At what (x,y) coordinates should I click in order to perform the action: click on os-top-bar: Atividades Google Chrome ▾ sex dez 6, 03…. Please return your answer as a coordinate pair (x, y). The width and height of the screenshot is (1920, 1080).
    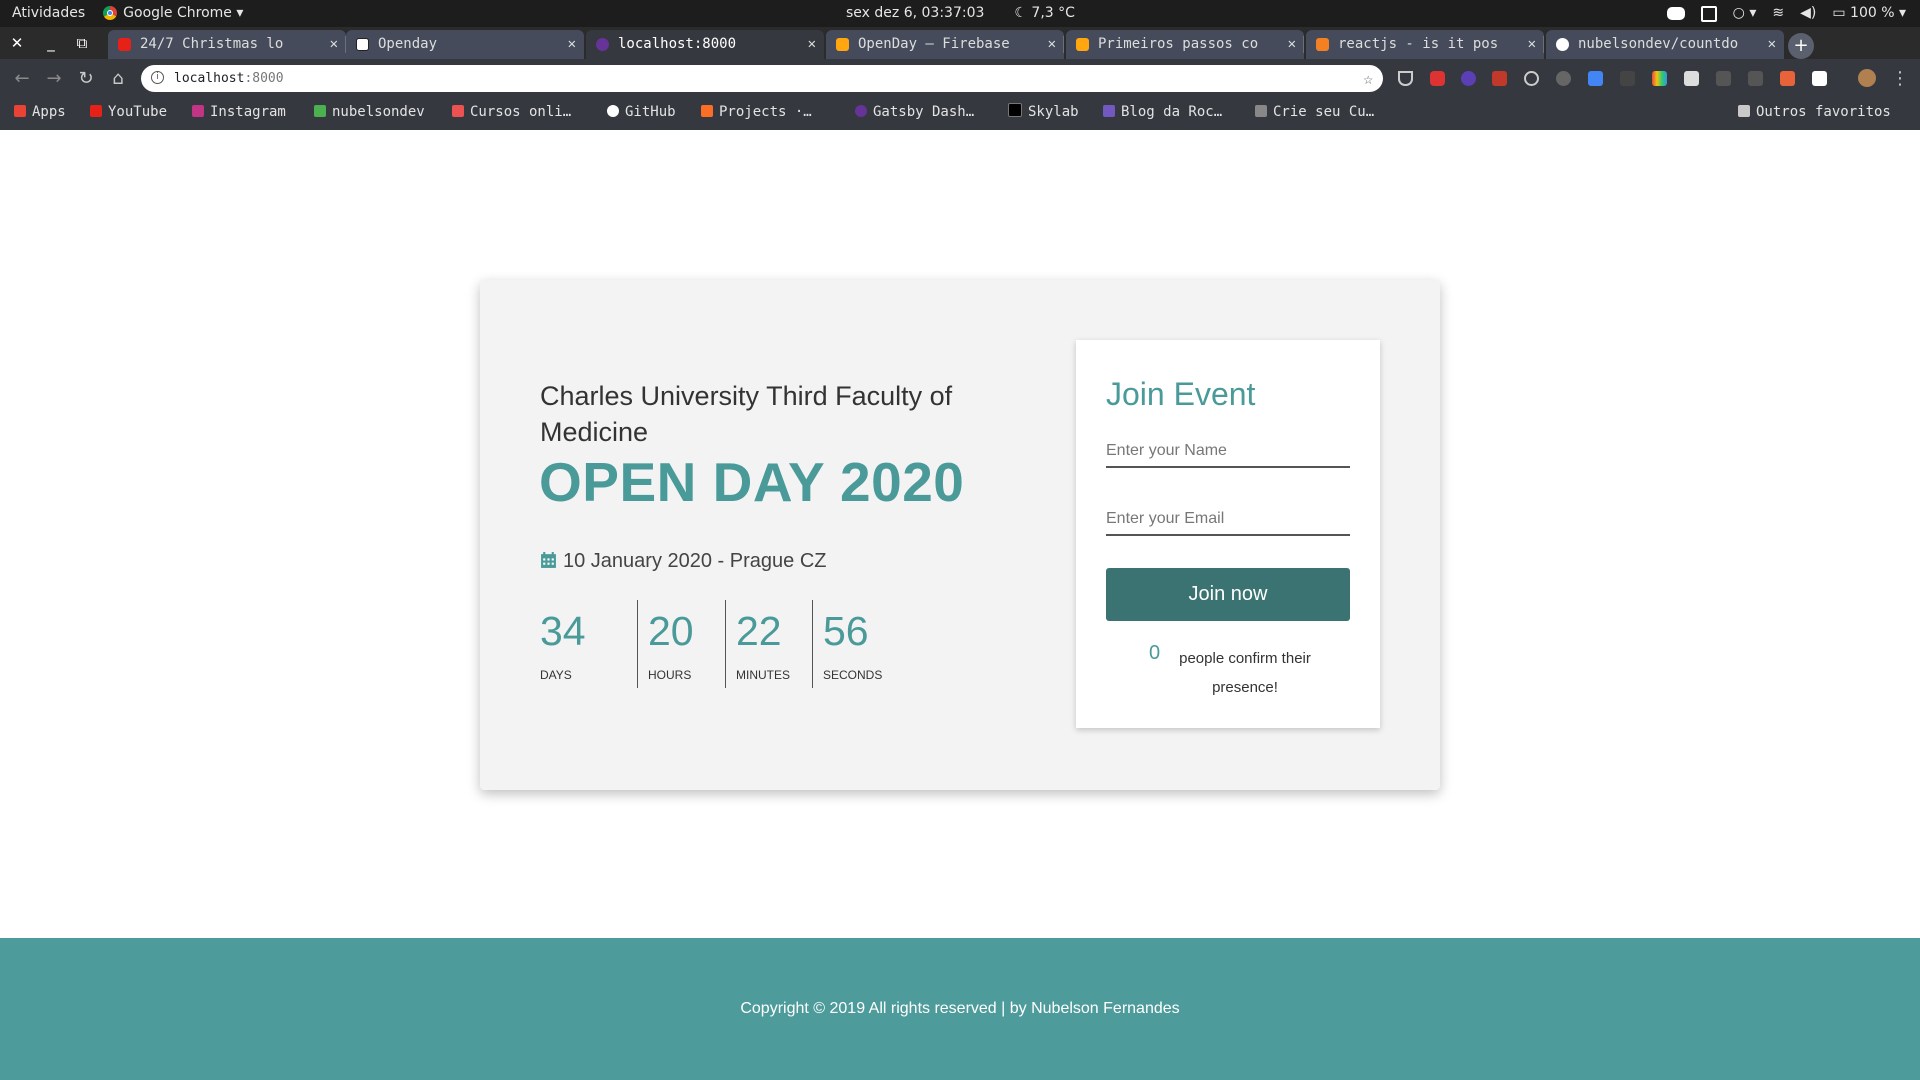
    Looking at the image, I should click on (960, 13).